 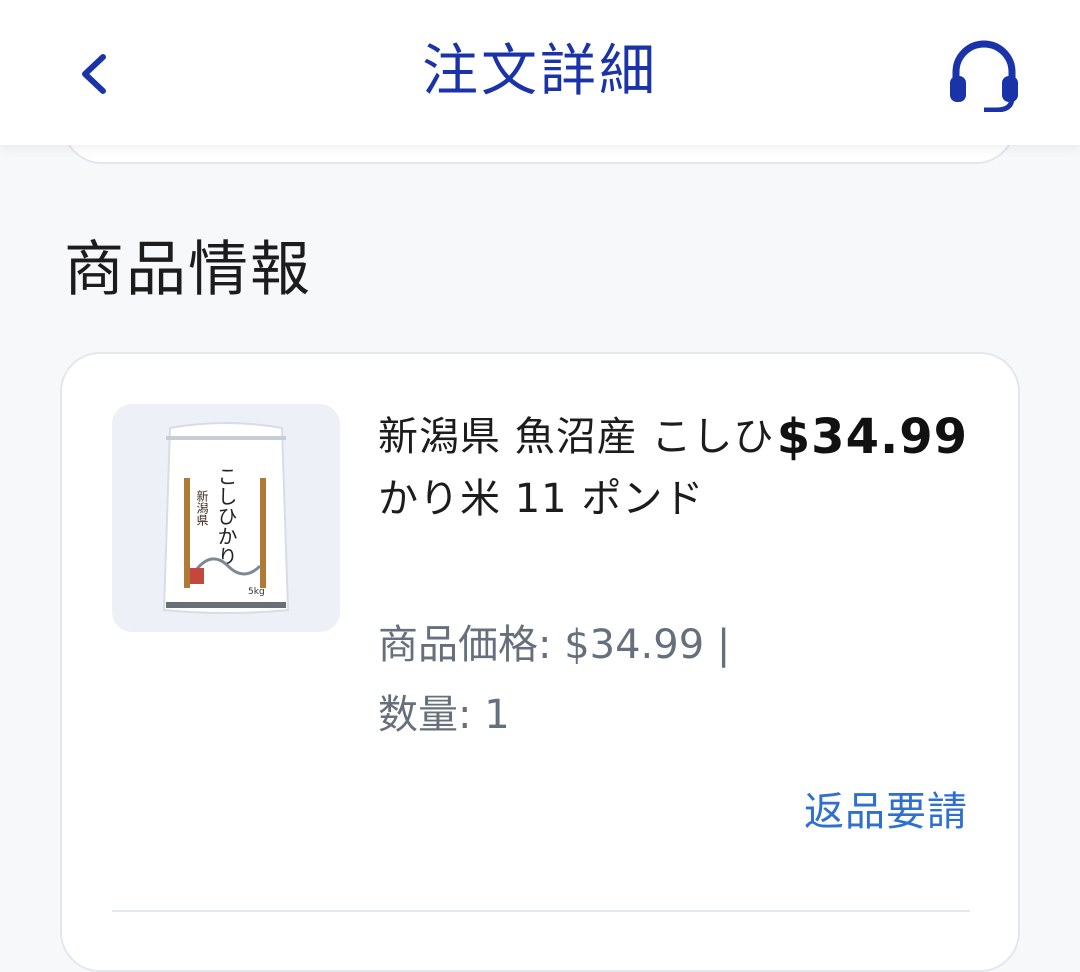 What do you see at coordinates (188, 270) in the screenshot?
I see `section-title: 商品情報` at bounding box center [188, 270].